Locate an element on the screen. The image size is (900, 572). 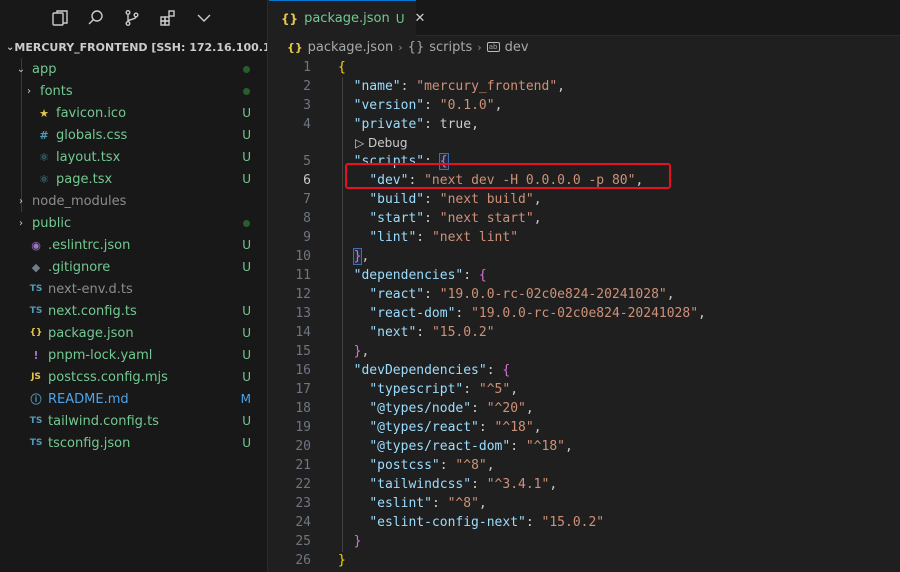
code-line: 2 "name": "mercury_frontend", is located at coordinates (584, 86).